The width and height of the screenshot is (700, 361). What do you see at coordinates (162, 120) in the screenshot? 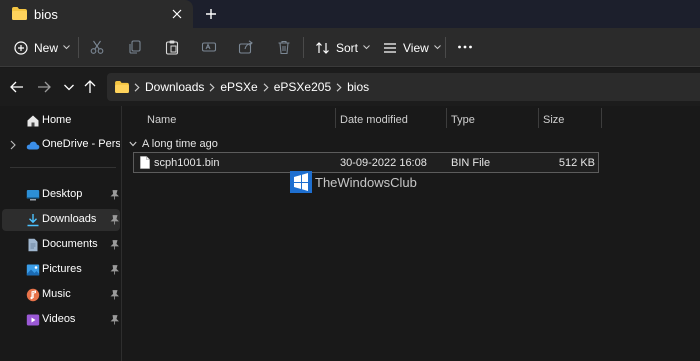
I see `column-header-label: Name` at bounding box center [162, 120].